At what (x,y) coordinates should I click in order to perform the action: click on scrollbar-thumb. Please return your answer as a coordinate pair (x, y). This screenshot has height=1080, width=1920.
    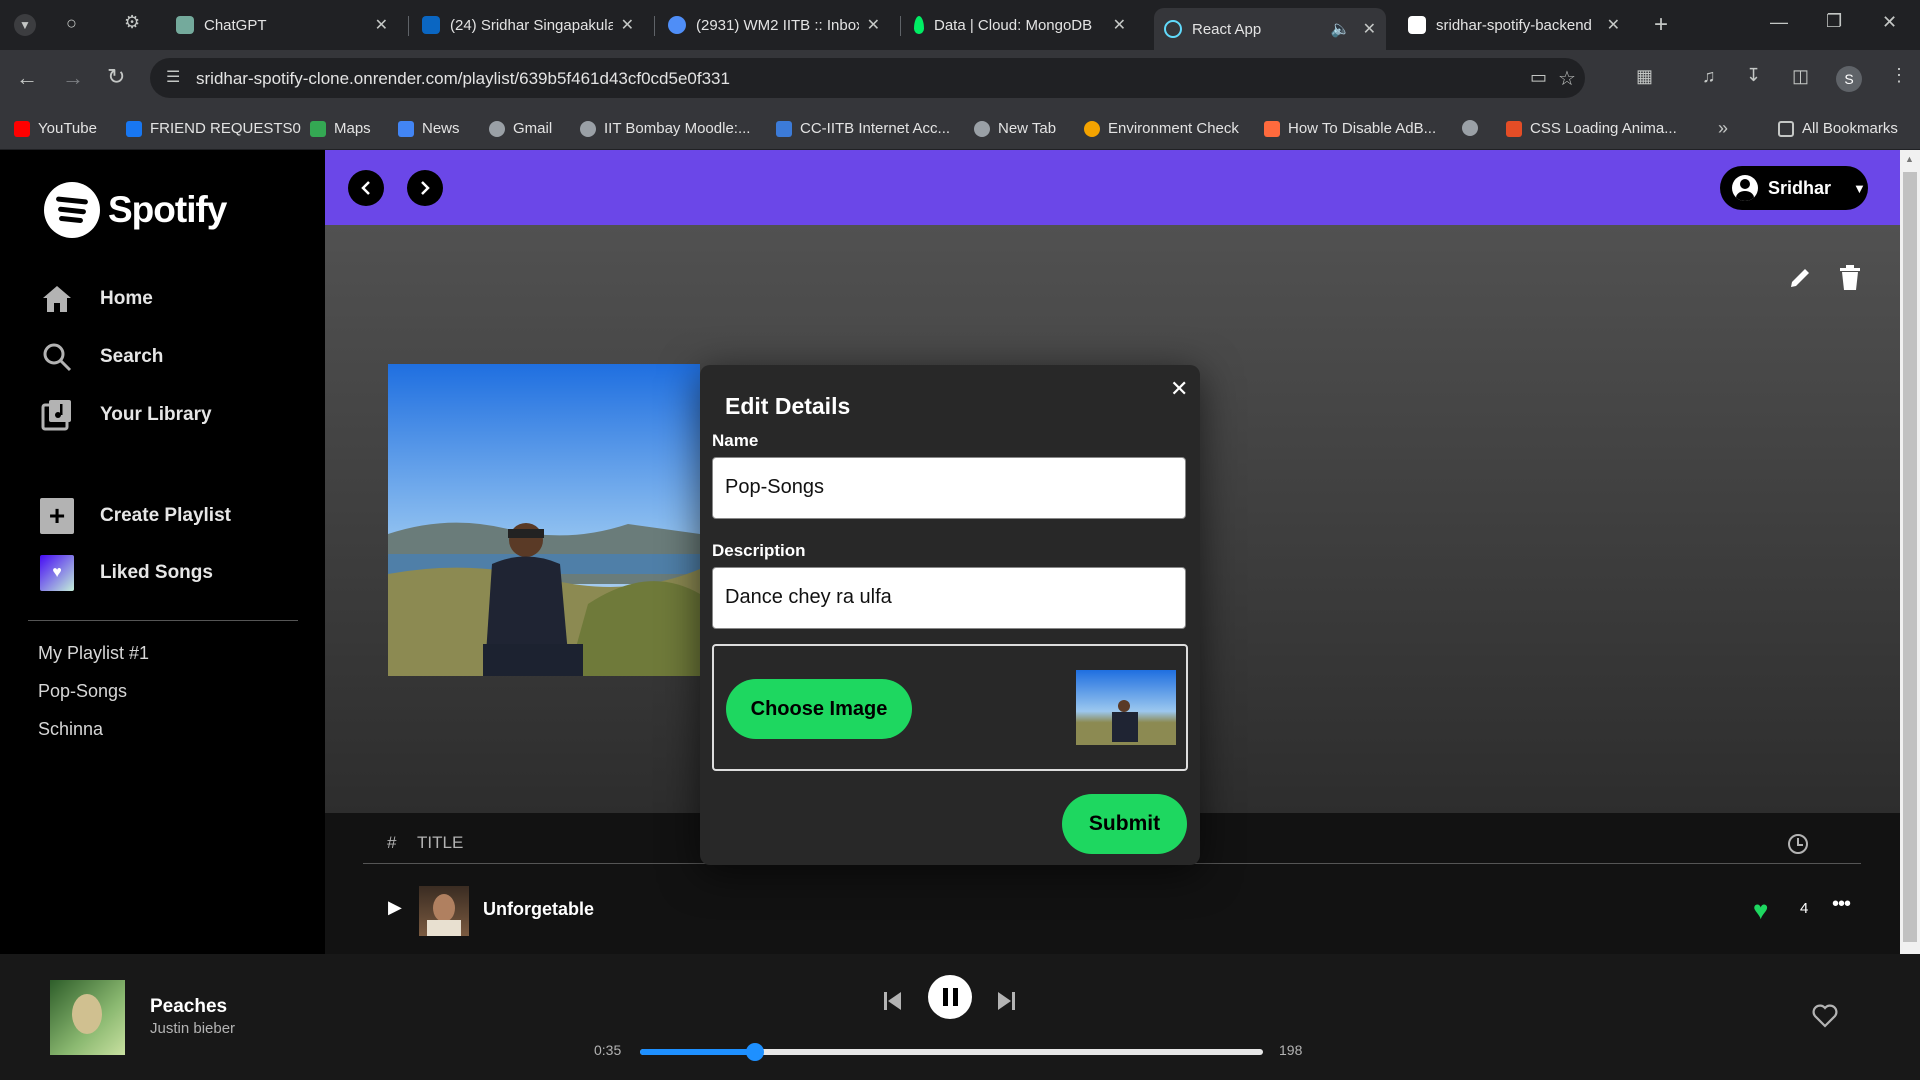
    Looking at the image, I should click on (1910, 557).